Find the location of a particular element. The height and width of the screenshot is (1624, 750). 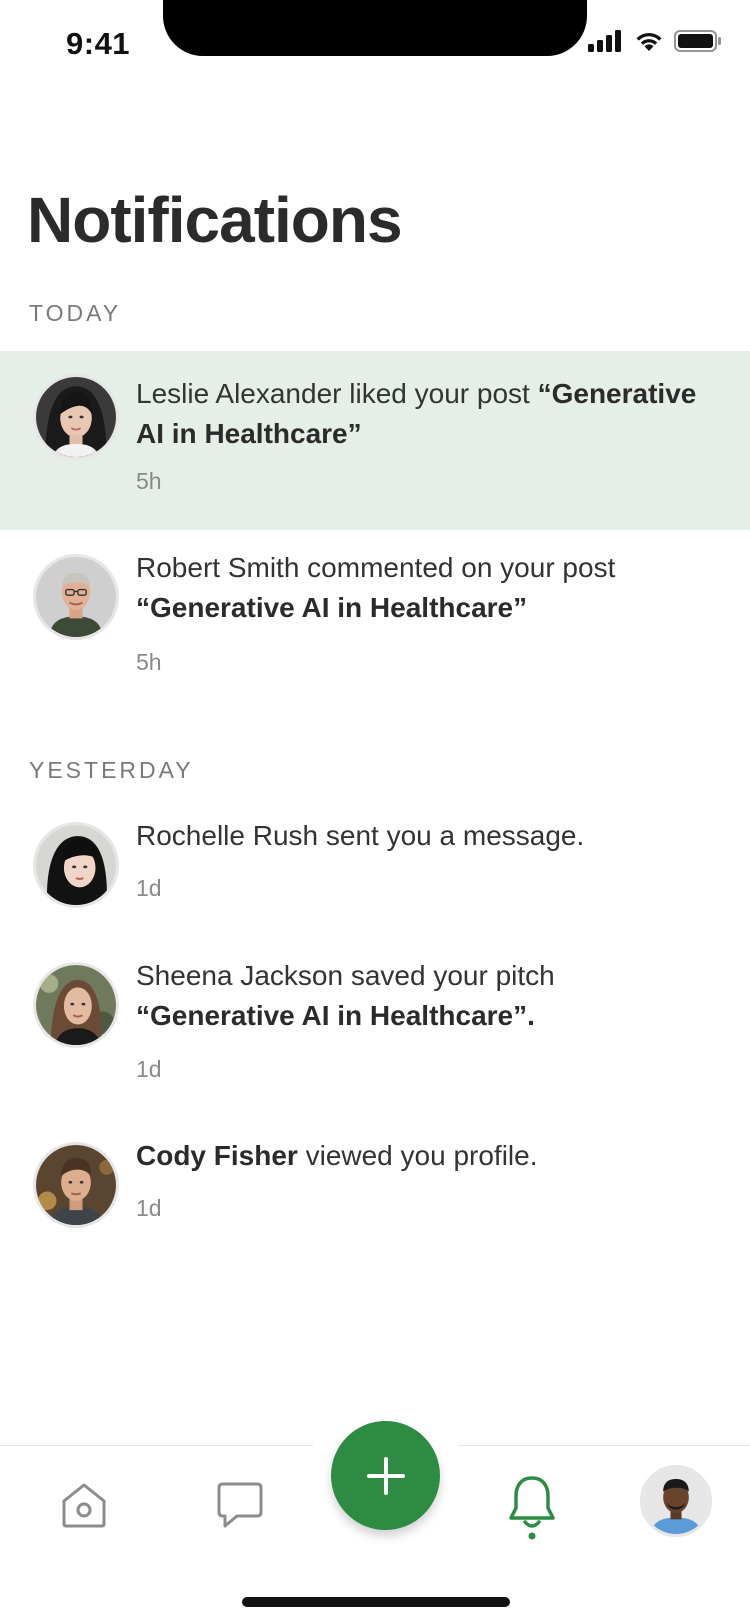

section-label-today: TODAY is located at coordinates (75, 313).